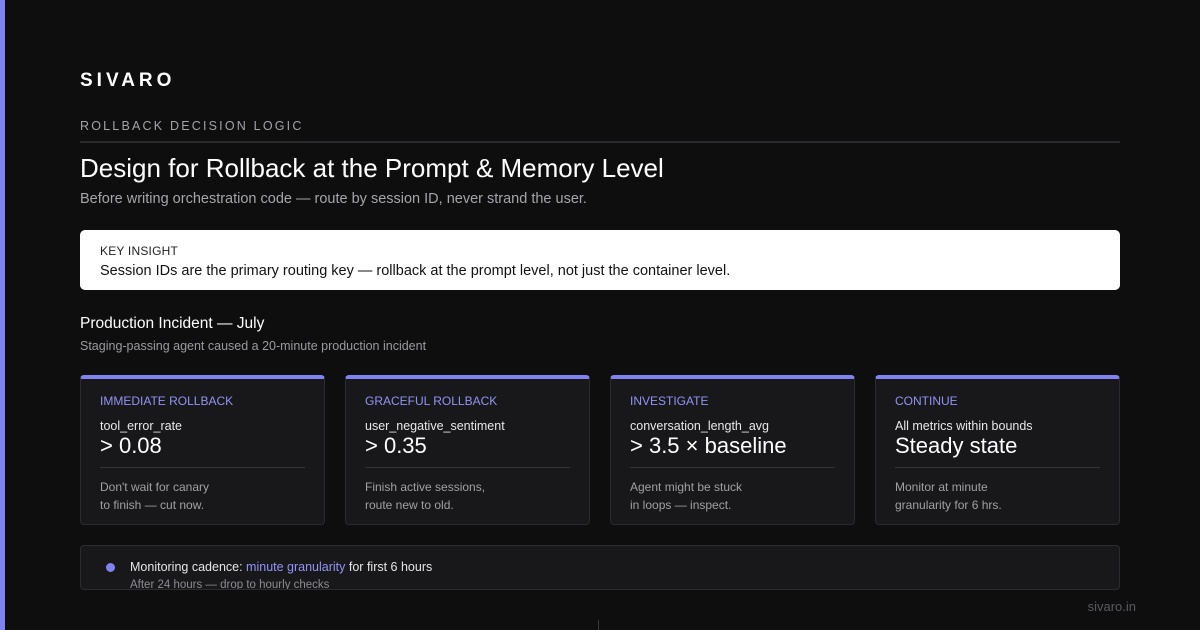 This screenshot has width=1200, height=630. What do you see at coordinates (598, 625) in the screenshot?
I see `bottom-tick-mark` at bounding box center [598, 625].